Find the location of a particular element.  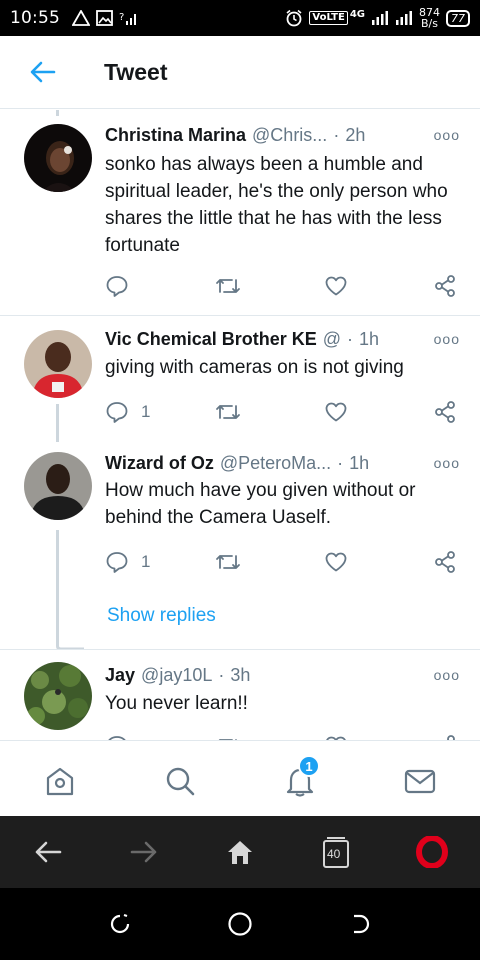

tab-messages is located at coordinates (420, 781).